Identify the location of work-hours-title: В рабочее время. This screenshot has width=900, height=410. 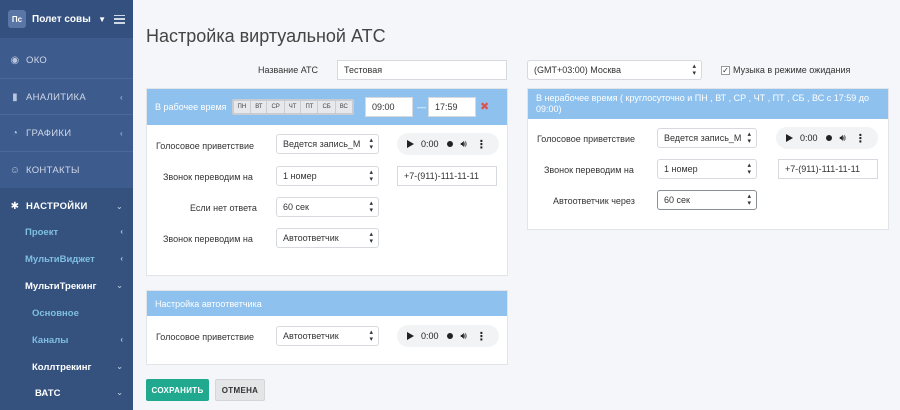
(191, 107).